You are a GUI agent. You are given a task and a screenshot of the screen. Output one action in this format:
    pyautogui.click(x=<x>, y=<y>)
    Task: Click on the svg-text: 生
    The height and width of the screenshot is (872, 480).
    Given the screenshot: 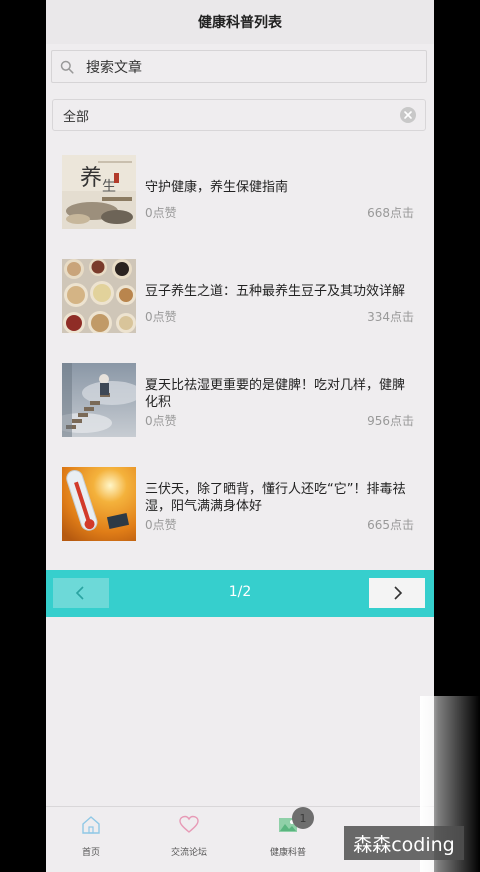 What is the action you would take?
    pyautogui.click(x=109, y=187)
    